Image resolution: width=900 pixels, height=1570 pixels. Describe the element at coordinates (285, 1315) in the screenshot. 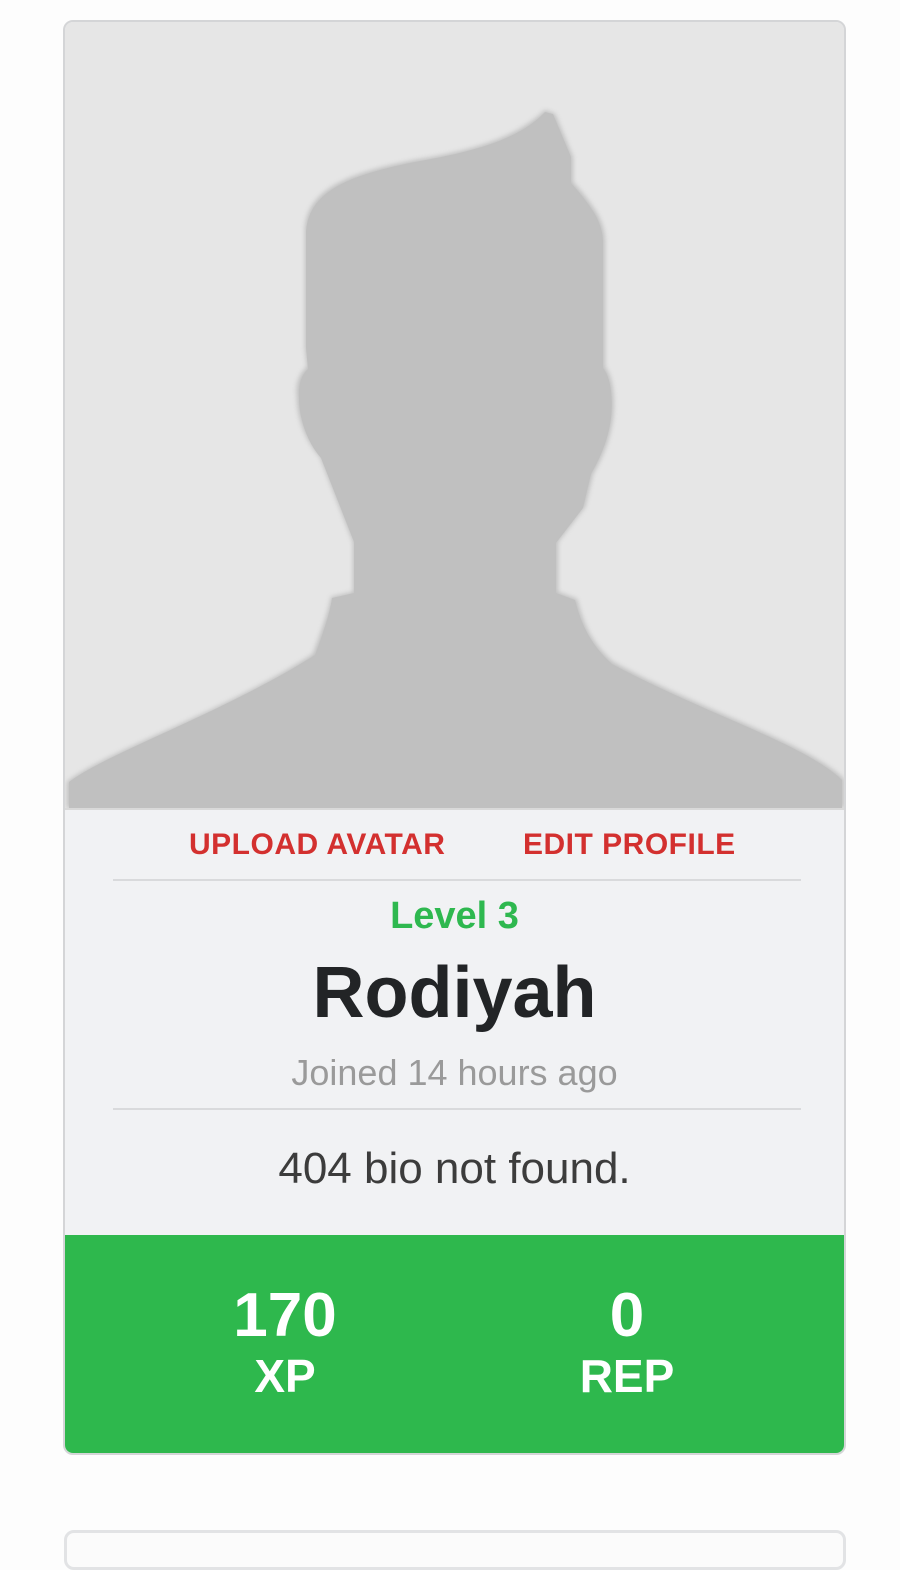

I see `xp-value: 170` at that location.